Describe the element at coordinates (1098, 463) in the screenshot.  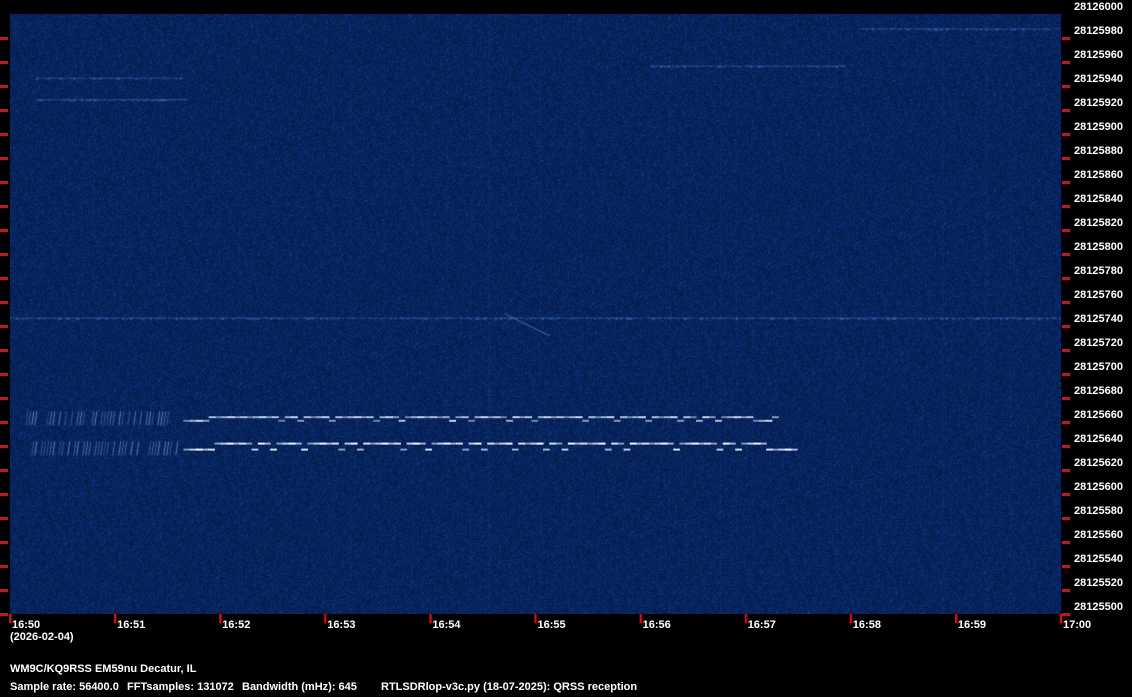
I see `y-tick-label: 28125620` at that location.